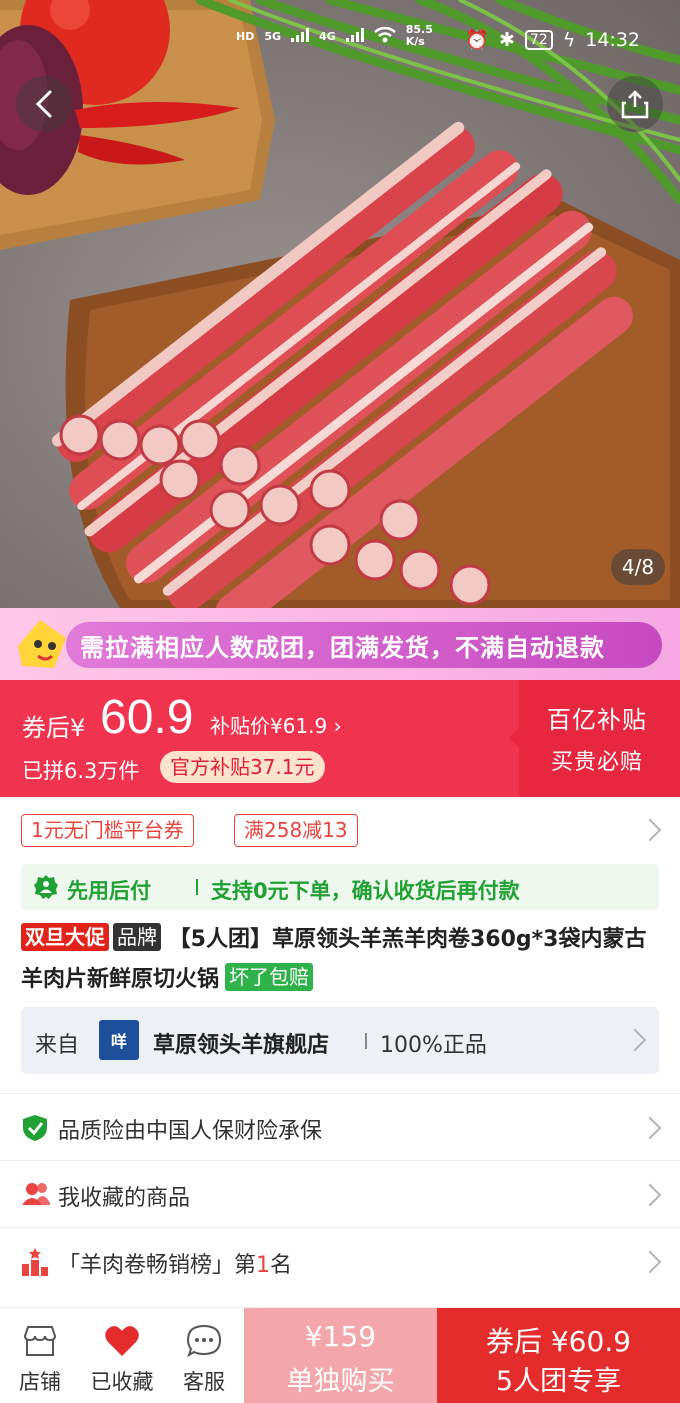  What do you see at coordinates (107, 830) in the screenshot?
I see `coupon-badge: 1元无门槛平台券` at bounding box center [107, 830].